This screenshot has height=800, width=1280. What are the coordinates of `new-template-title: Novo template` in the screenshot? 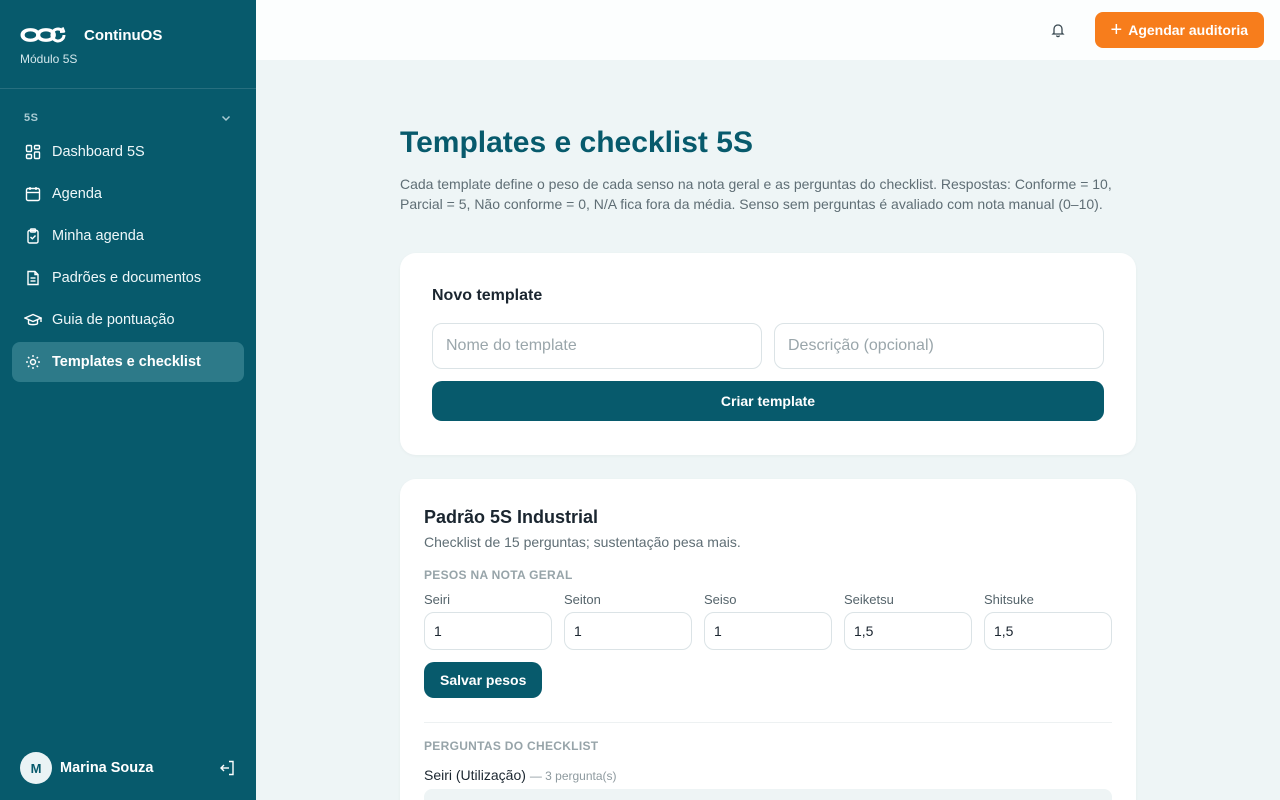 It's located at (487, 295).